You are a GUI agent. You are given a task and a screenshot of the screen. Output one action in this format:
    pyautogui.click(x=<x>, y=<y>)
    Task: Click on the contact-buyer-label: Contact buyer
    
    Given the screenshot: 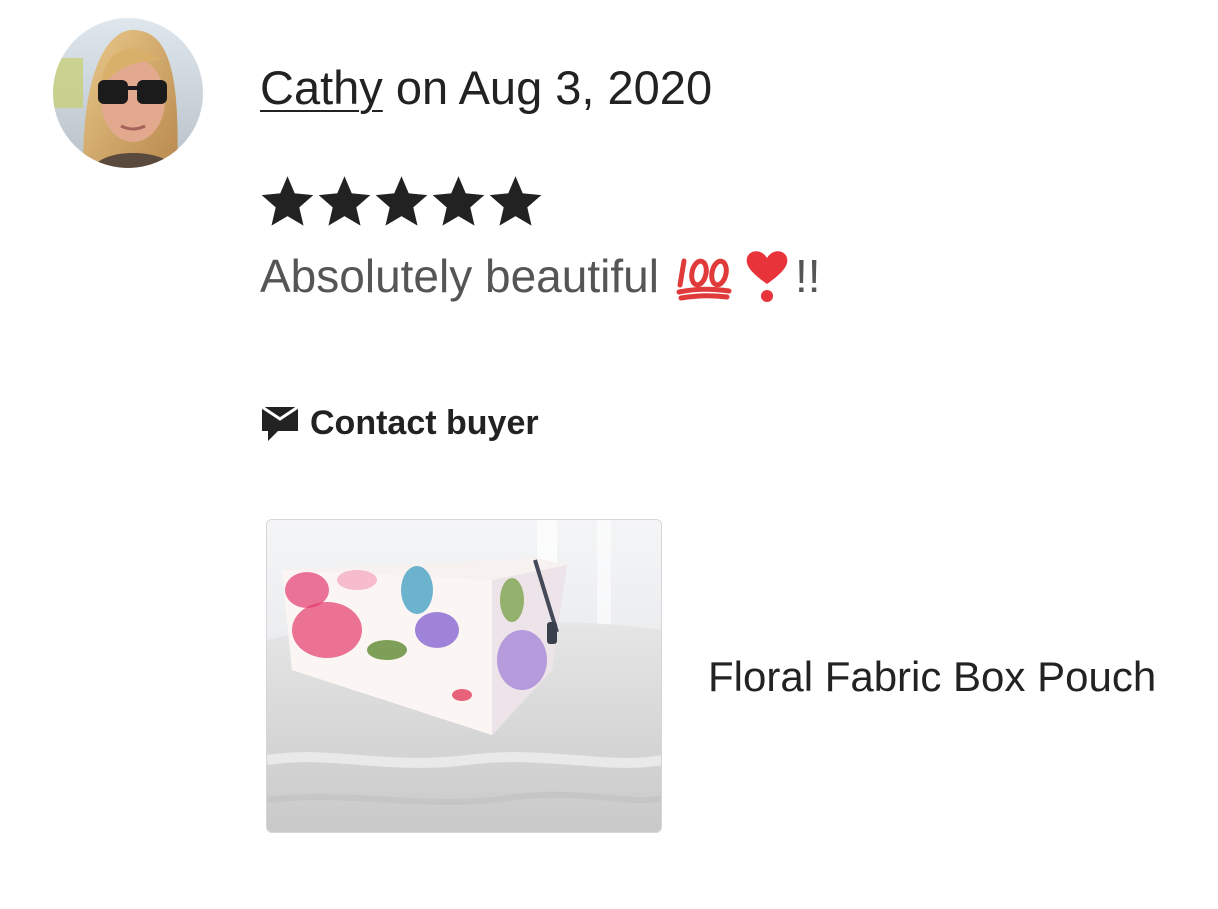 What is the action you would take?
    pyautogui.click(x=424, y=422)
    